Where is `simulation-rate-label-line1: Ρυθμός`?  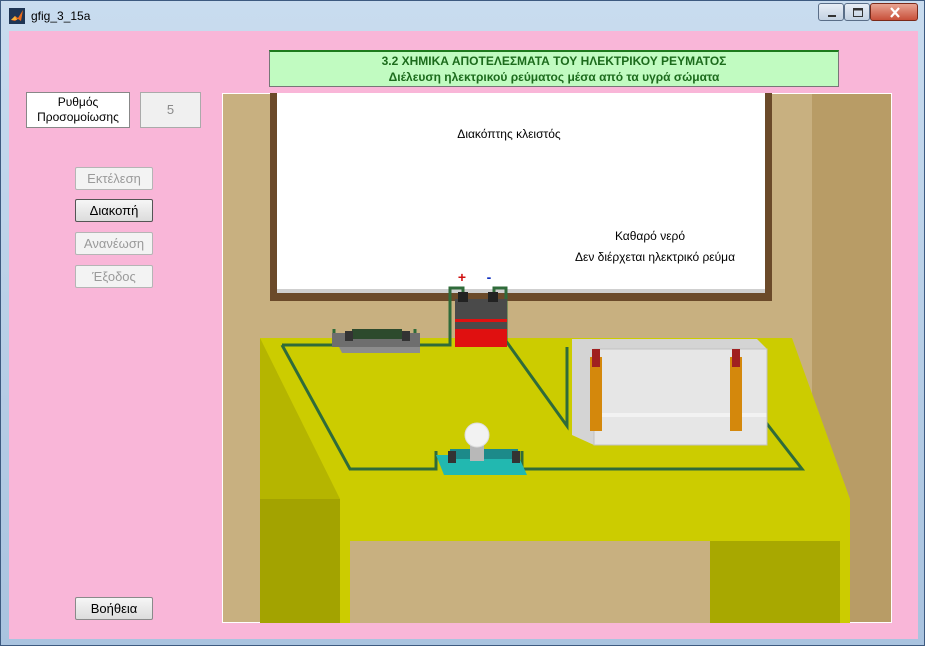
simulation-rate-label-line1: Ρυθμός is located at coordinates (78, 102).